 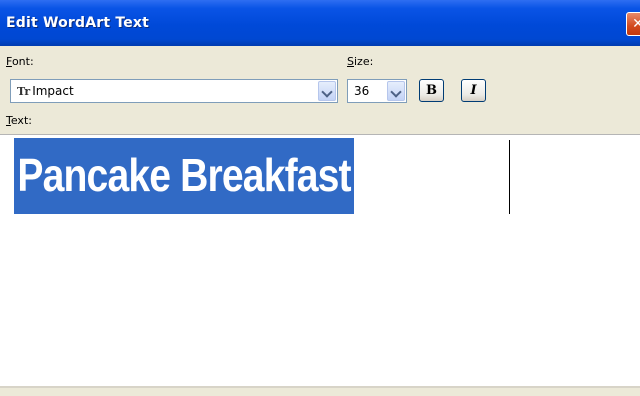 What do you see at coordinates (431, 90) in the screenshot?
I see `bold-button: B` at bounding box center [431, 90].